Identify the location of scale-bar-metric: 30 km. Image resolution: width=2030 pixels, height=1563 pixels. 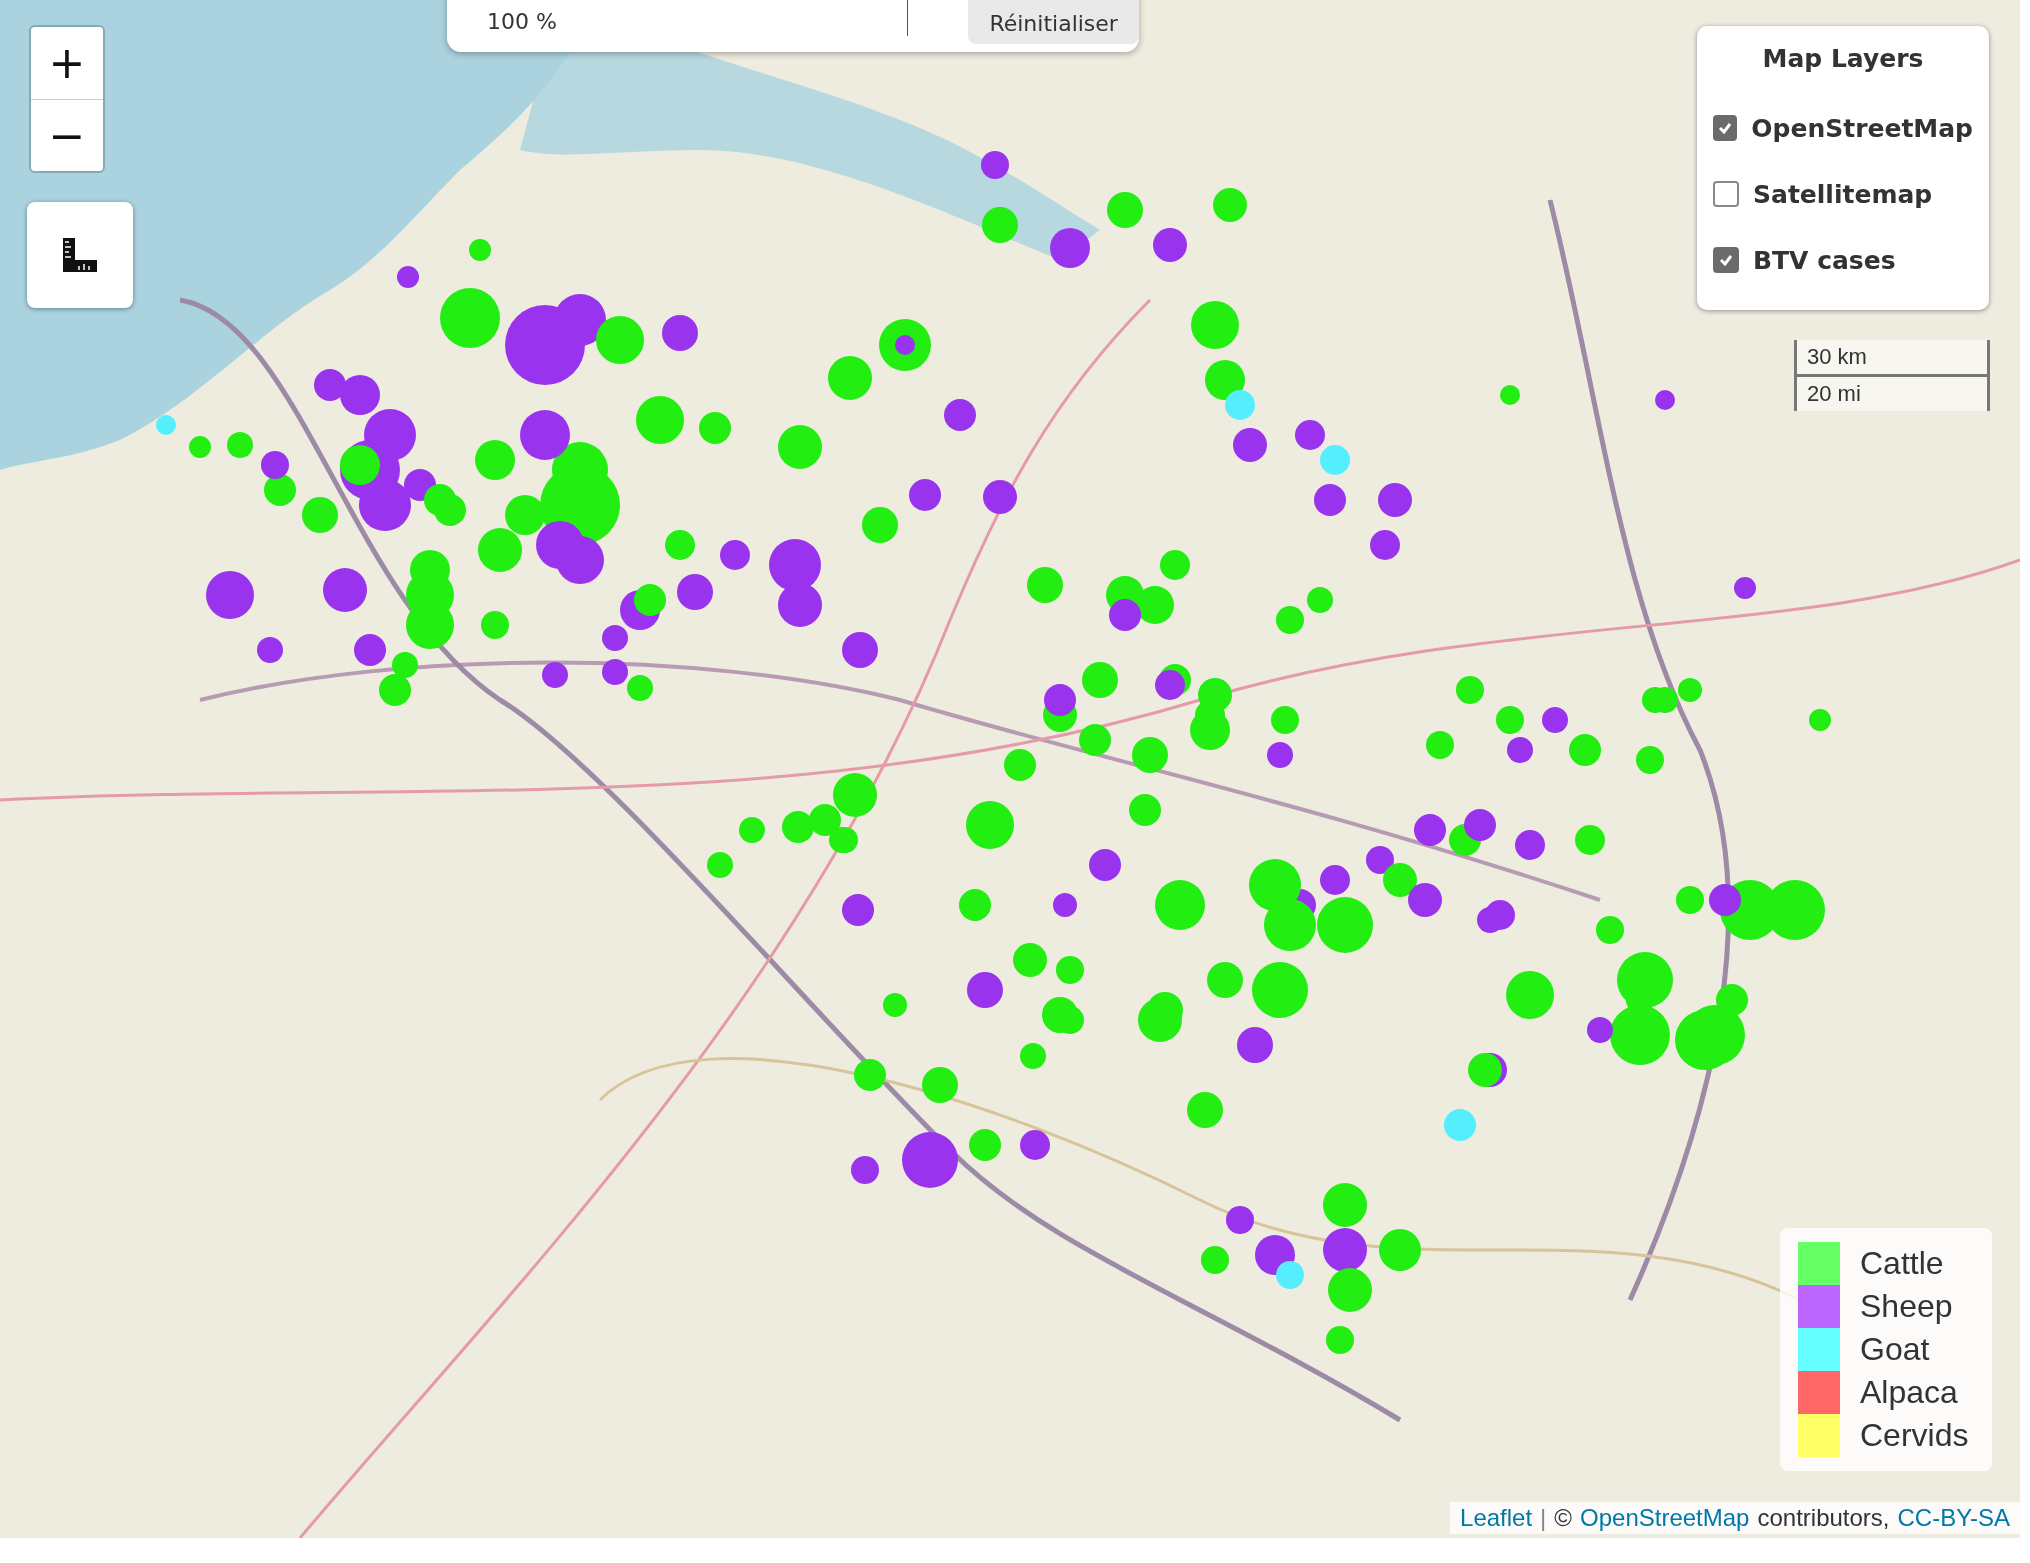
(1892, 358).